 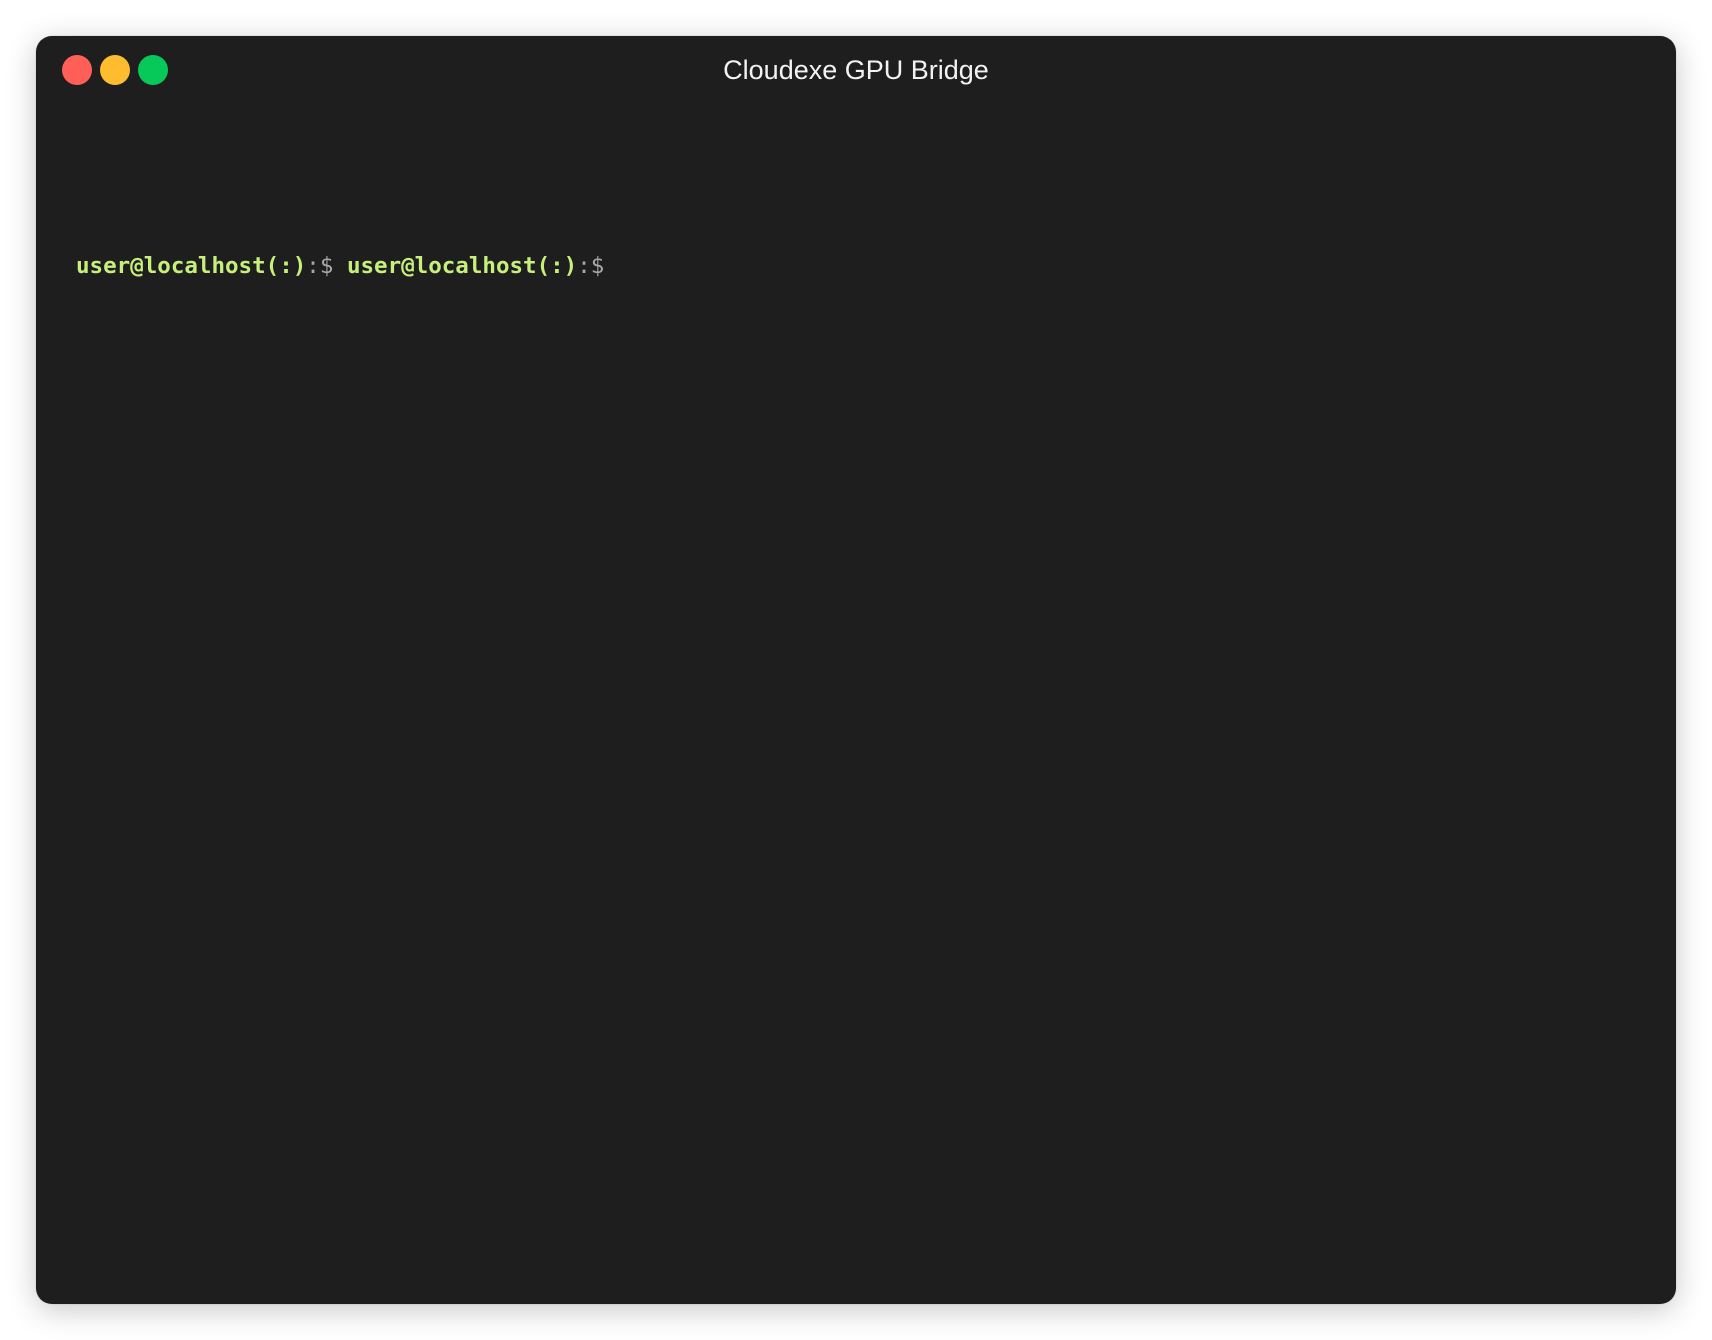 What do you see at coordinates (856, 266) in the screenshot?
I see `terminal-line: user@localhost(:):$ user@localhost(:):$` at bounding box center [856, 266].